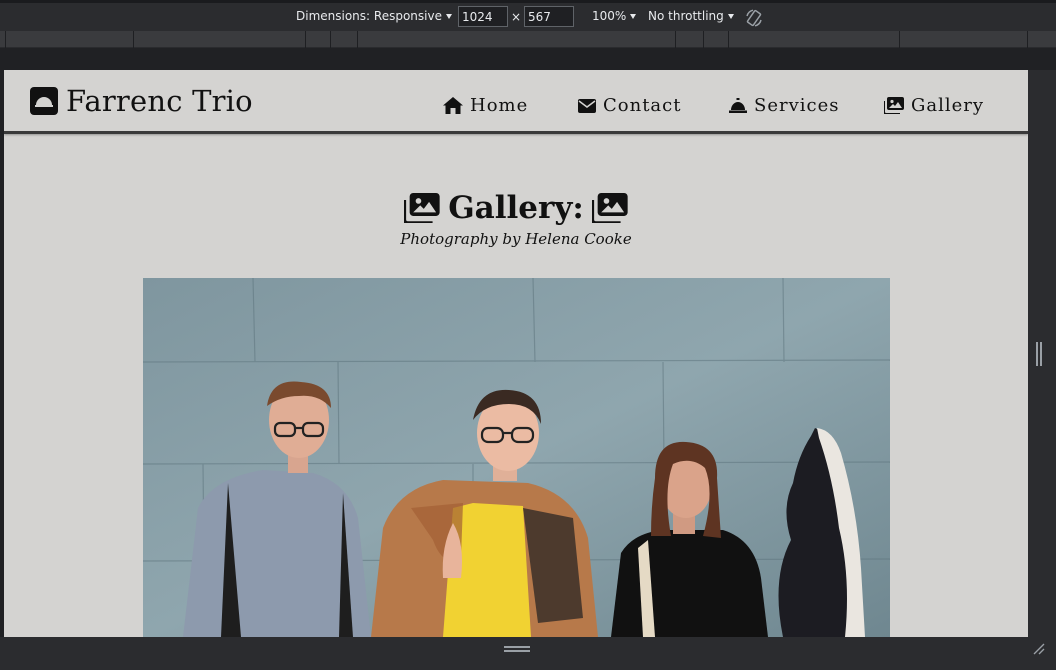 This screenshot has width=1056, height=670. I want to click on envelope-icon, so click(587, 105).